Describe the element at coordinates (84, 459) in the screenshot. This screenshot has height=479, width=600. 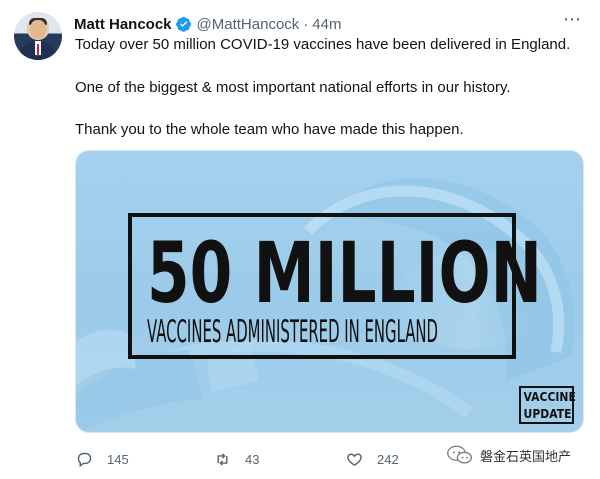
I see `reply-icon` at that location.